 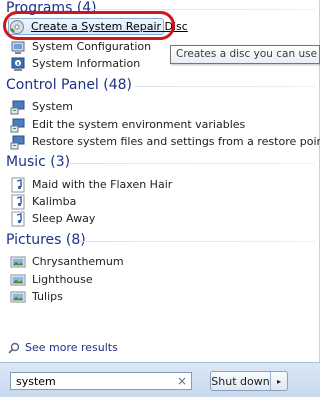 I want to click on section-header-pictures: Pictures (8), so click(x=46, y=240).